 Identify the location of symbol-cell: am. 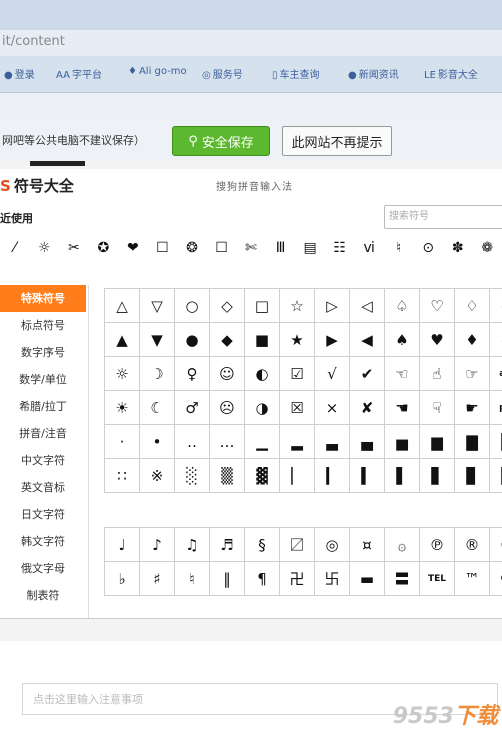
(496, 374).